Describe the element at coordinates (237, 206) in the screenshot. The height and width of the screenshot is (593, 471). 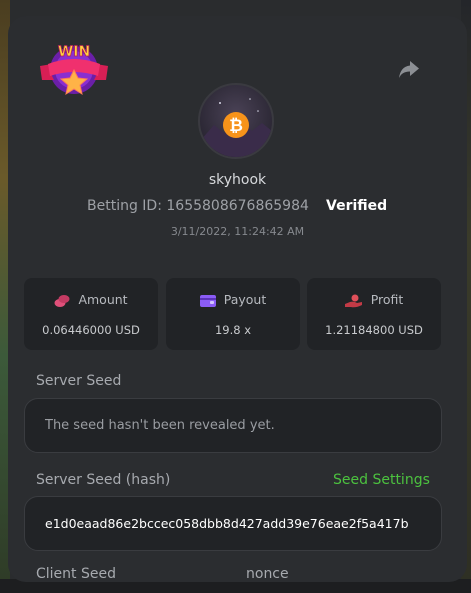
I see `betting-id-value: 1655808676865984` at that location.